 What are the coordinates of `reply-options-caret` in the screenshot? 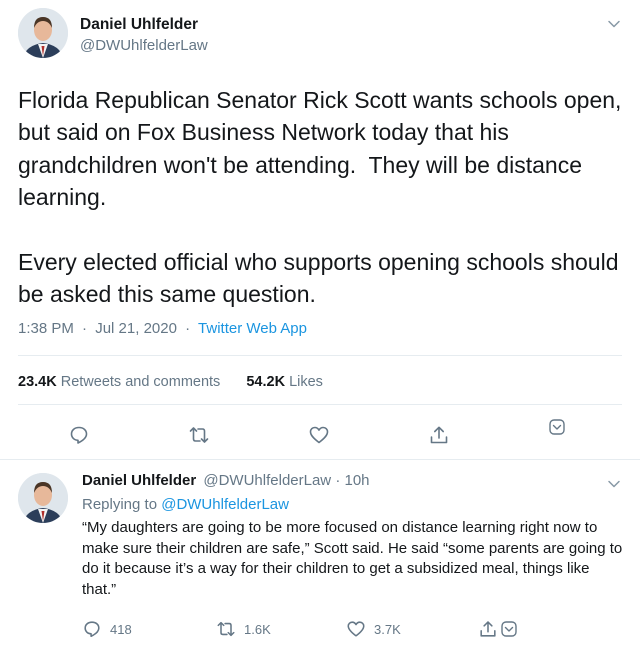 It's located at (614, 484).